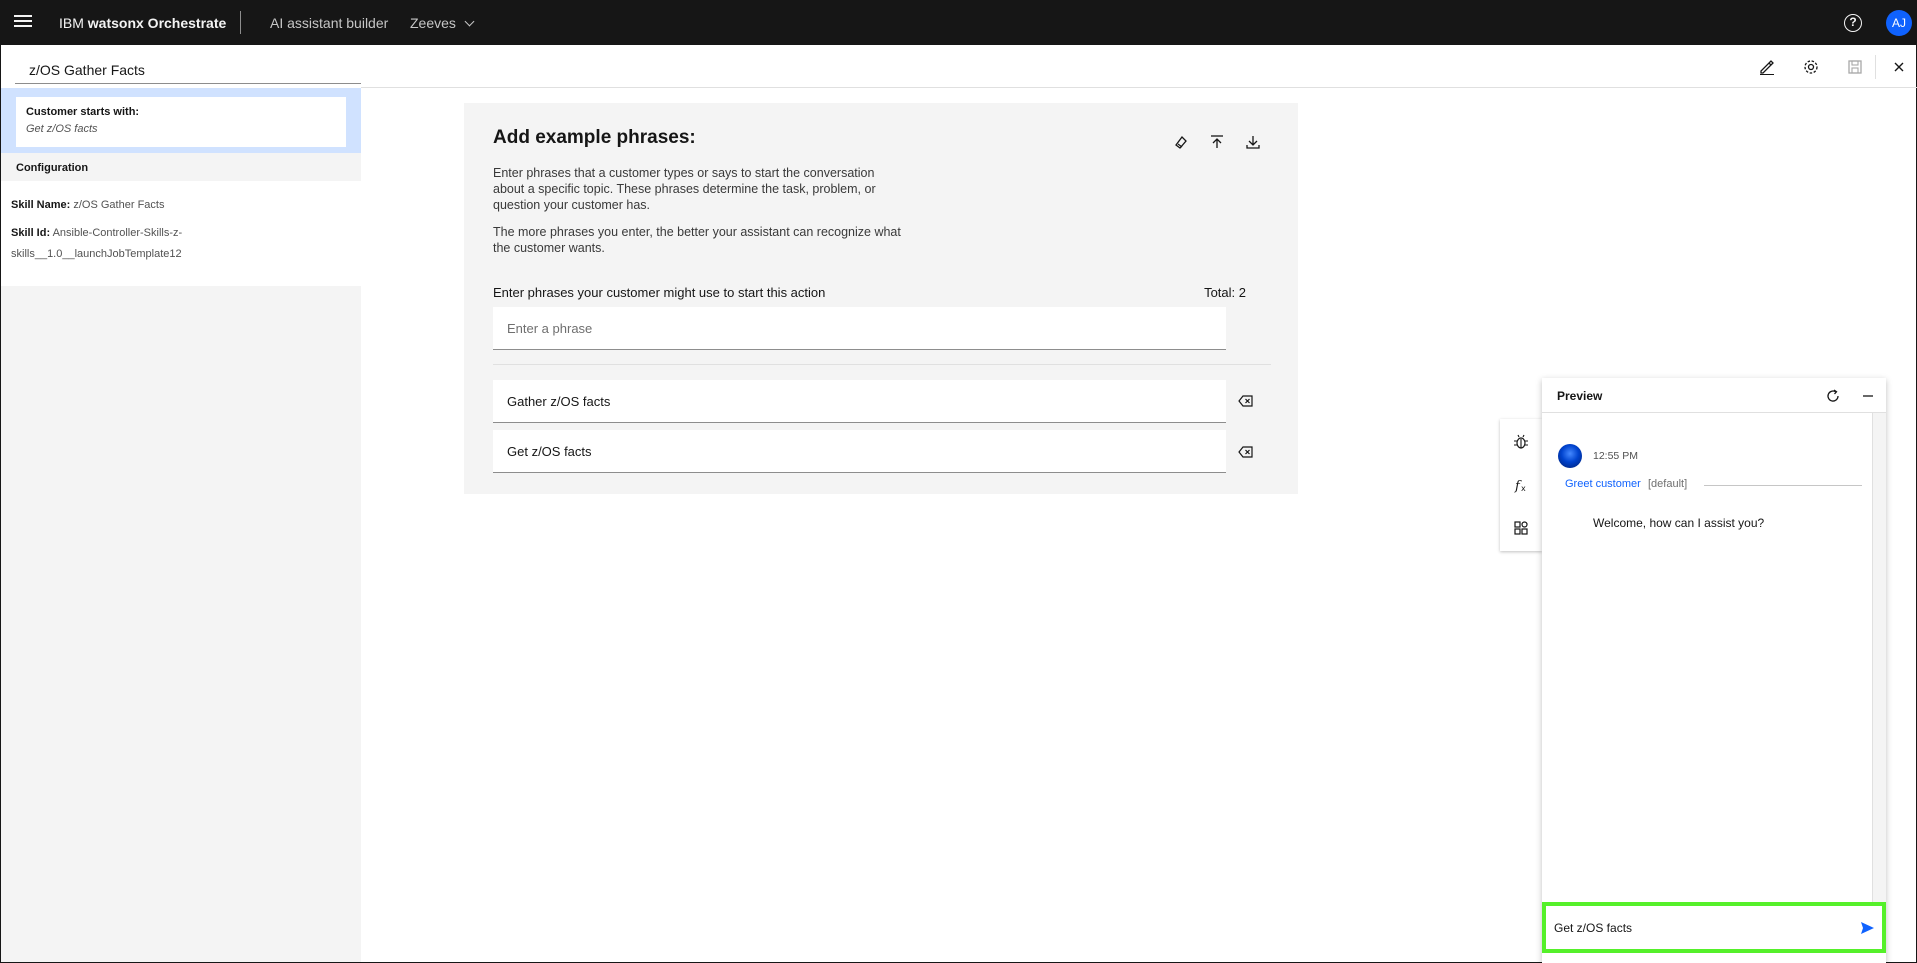  Describe the element at coordinates (188, 70) in the screenshot. I see `action-title-field: z/OS Gather Facts` at that location.